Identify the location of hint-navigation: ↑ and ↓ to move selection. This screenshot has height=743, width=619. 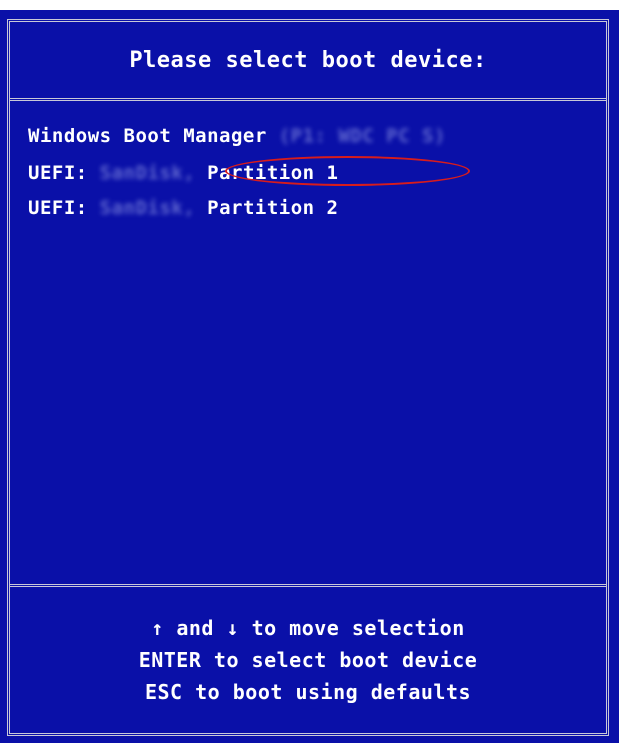
(308, 628).